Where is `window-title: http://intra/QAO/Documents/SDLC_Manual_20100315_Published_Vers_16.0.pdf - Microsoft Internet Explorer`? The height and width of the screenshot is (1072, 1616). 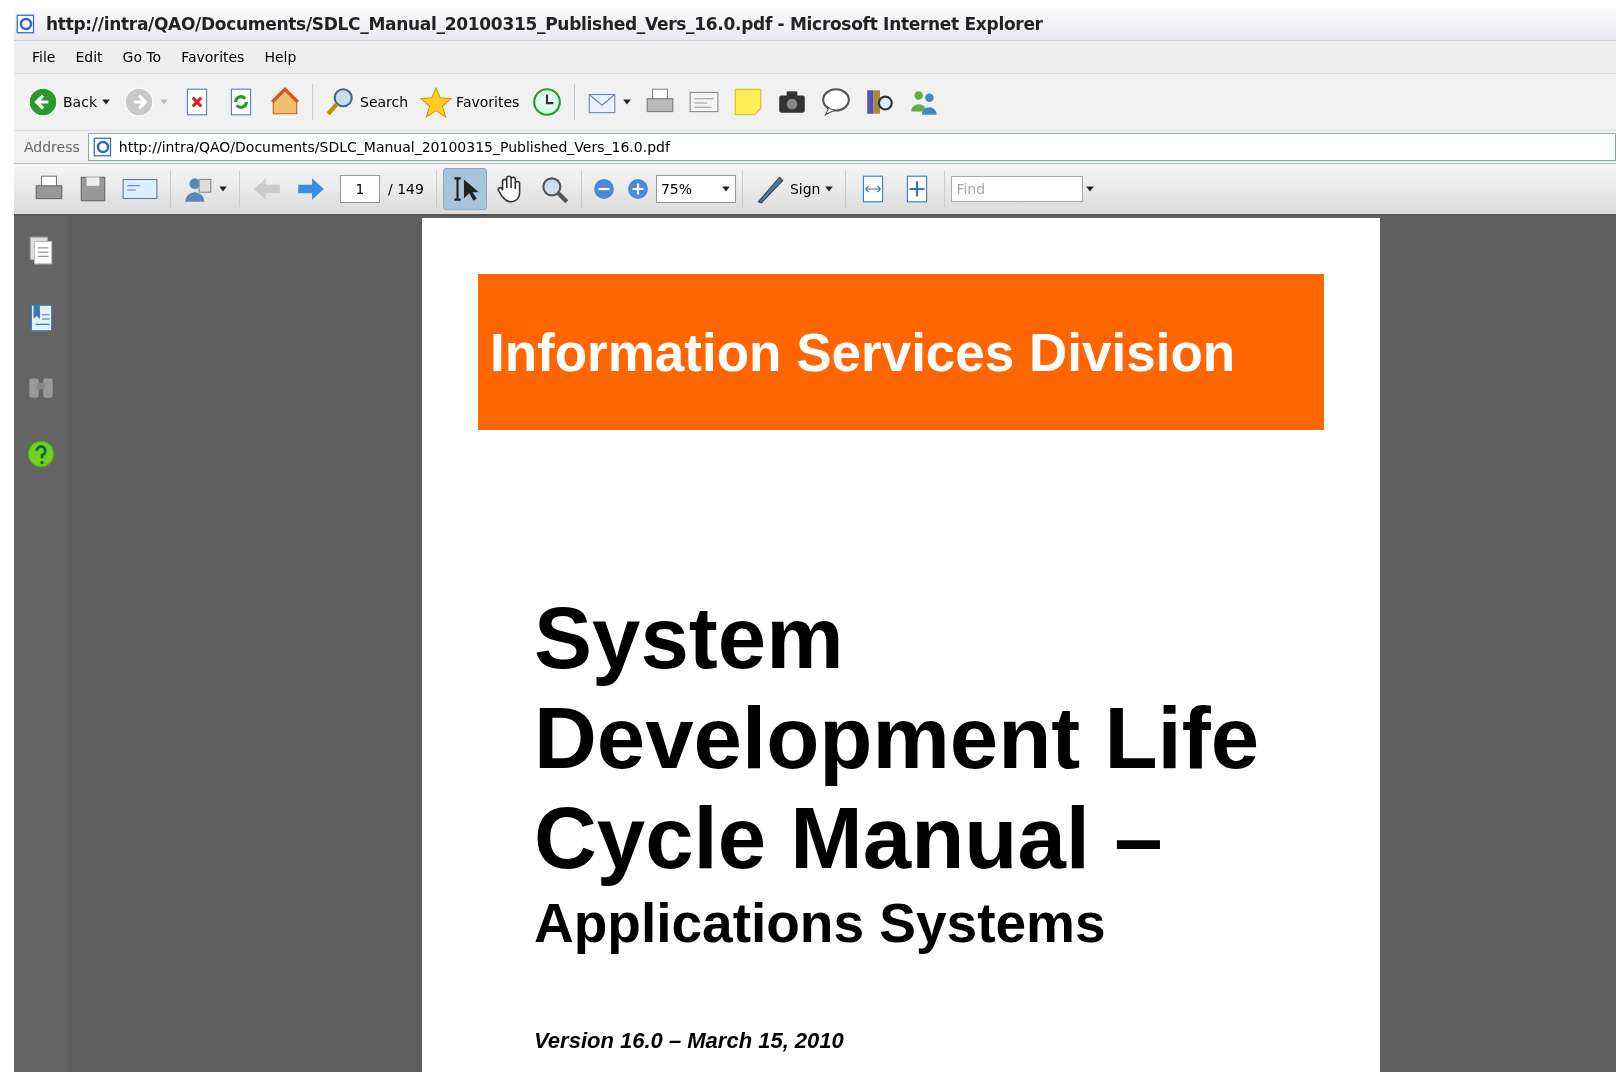
window-title: http://intra/QAO/Documents/SDLC_Manual_20100315_Published_Vers_16.0.pdf - Microsoft Internet Explorer is located at coordinates (544, 24).